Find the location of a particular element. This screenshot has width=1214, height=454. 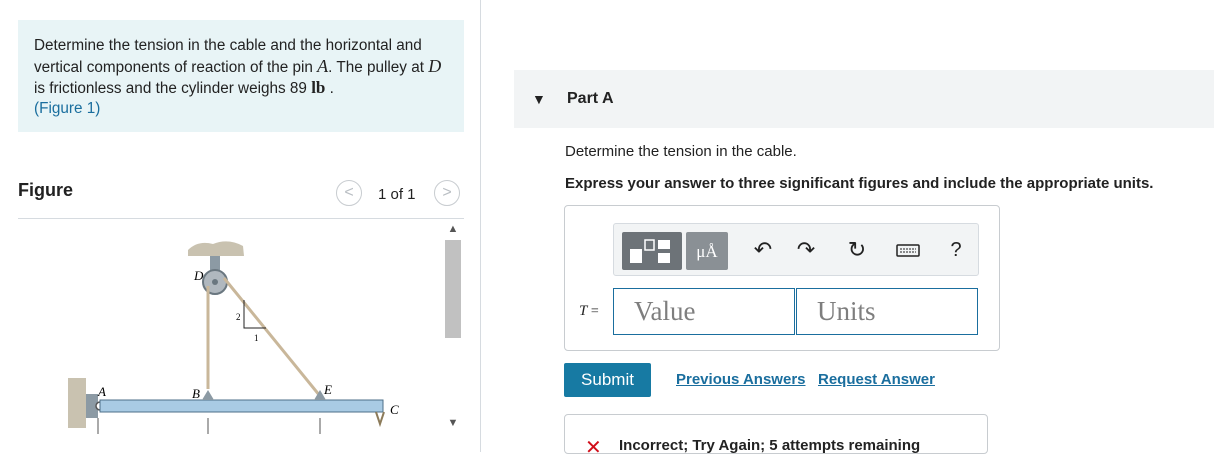

request-answer-link: Request Answer is located at coordinates (876, 379).